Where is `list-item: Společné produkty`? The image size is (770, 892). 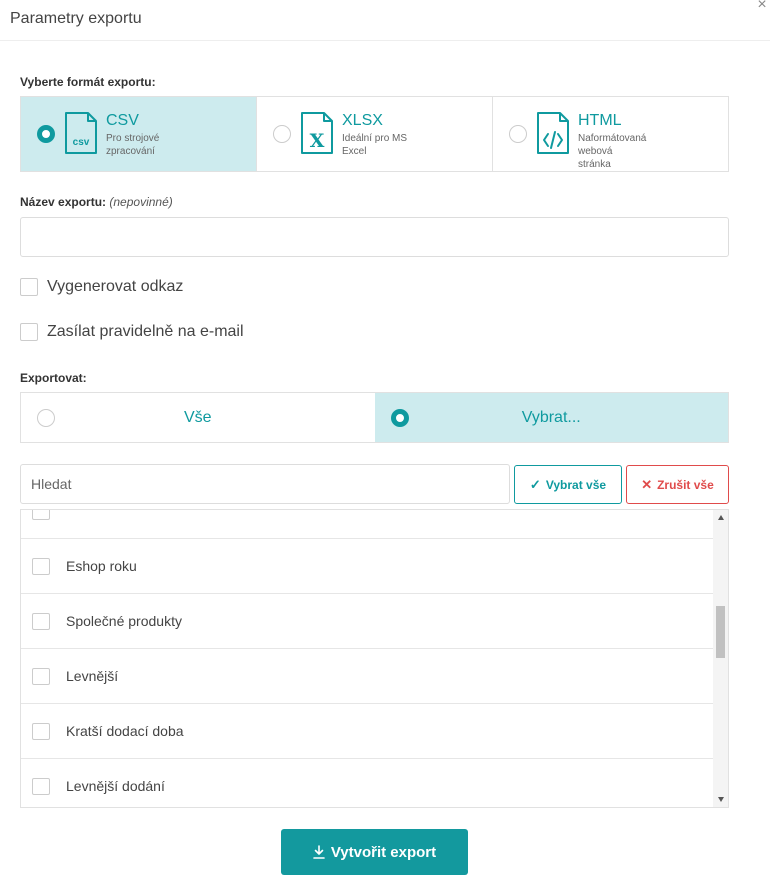
list-item: Společné produkty is located at coordinates (367, 621).